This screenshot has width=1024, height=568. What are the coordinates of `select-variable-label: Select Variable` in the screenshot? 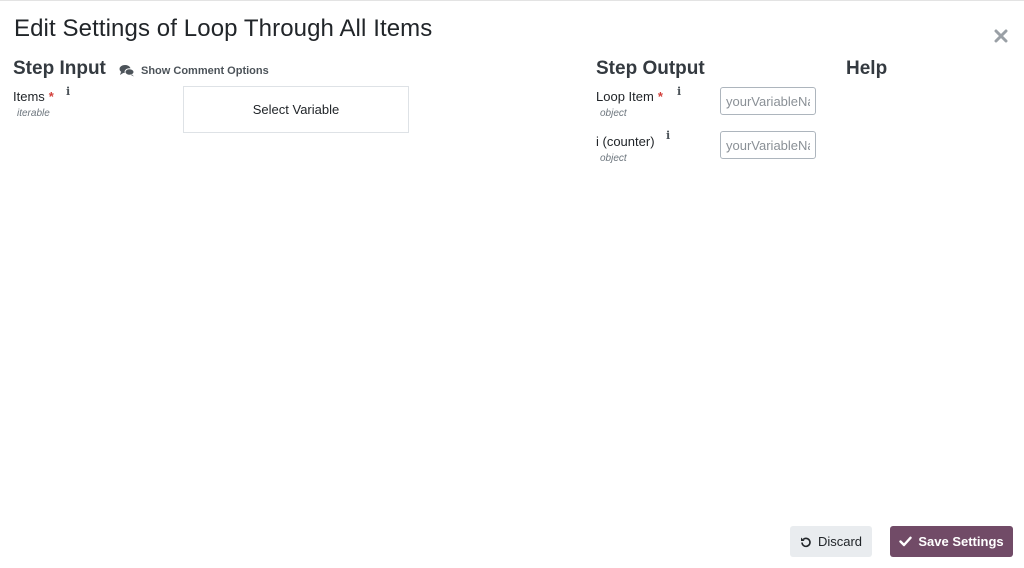 It's located at (296, 109).